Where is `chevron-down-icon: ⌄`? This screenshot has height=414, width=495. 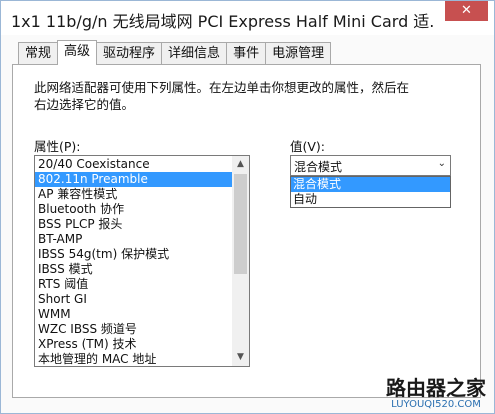 chevron-down-icon: ⌄ is located at coordinates (441, 163).